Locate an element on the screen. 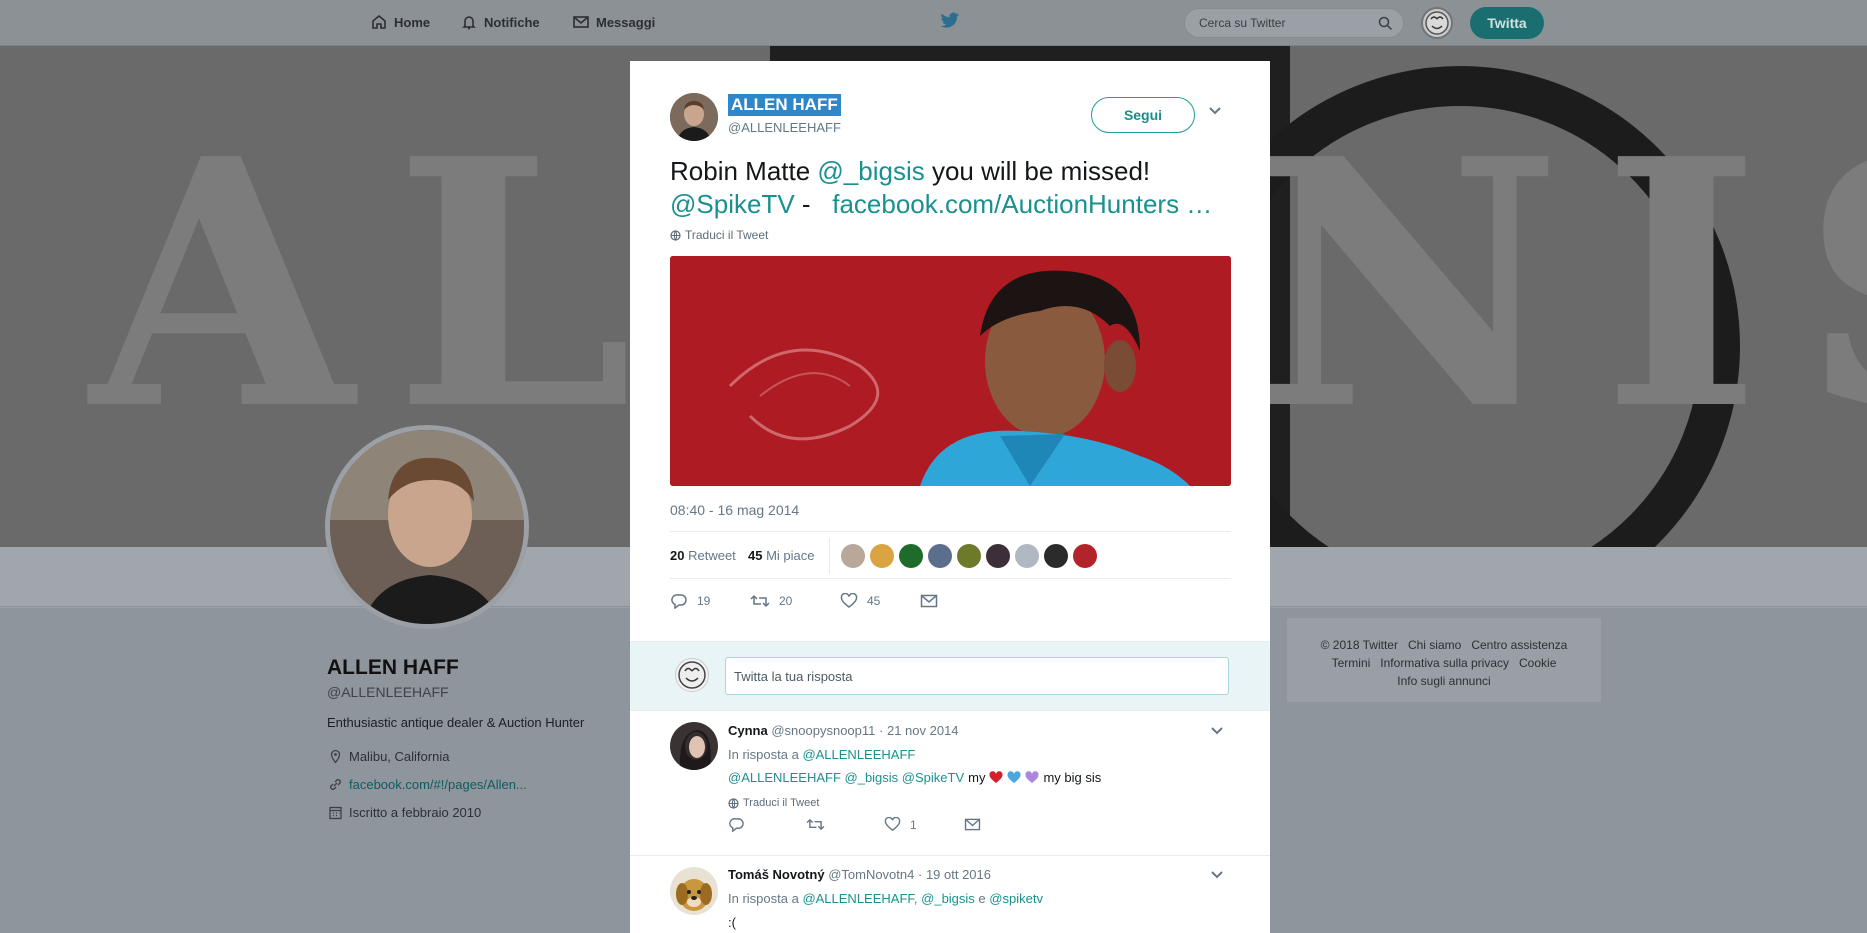 This screenshot has height=933, width=1867. footer-link: Centro assistenza is located at coordinates (1519, 645).